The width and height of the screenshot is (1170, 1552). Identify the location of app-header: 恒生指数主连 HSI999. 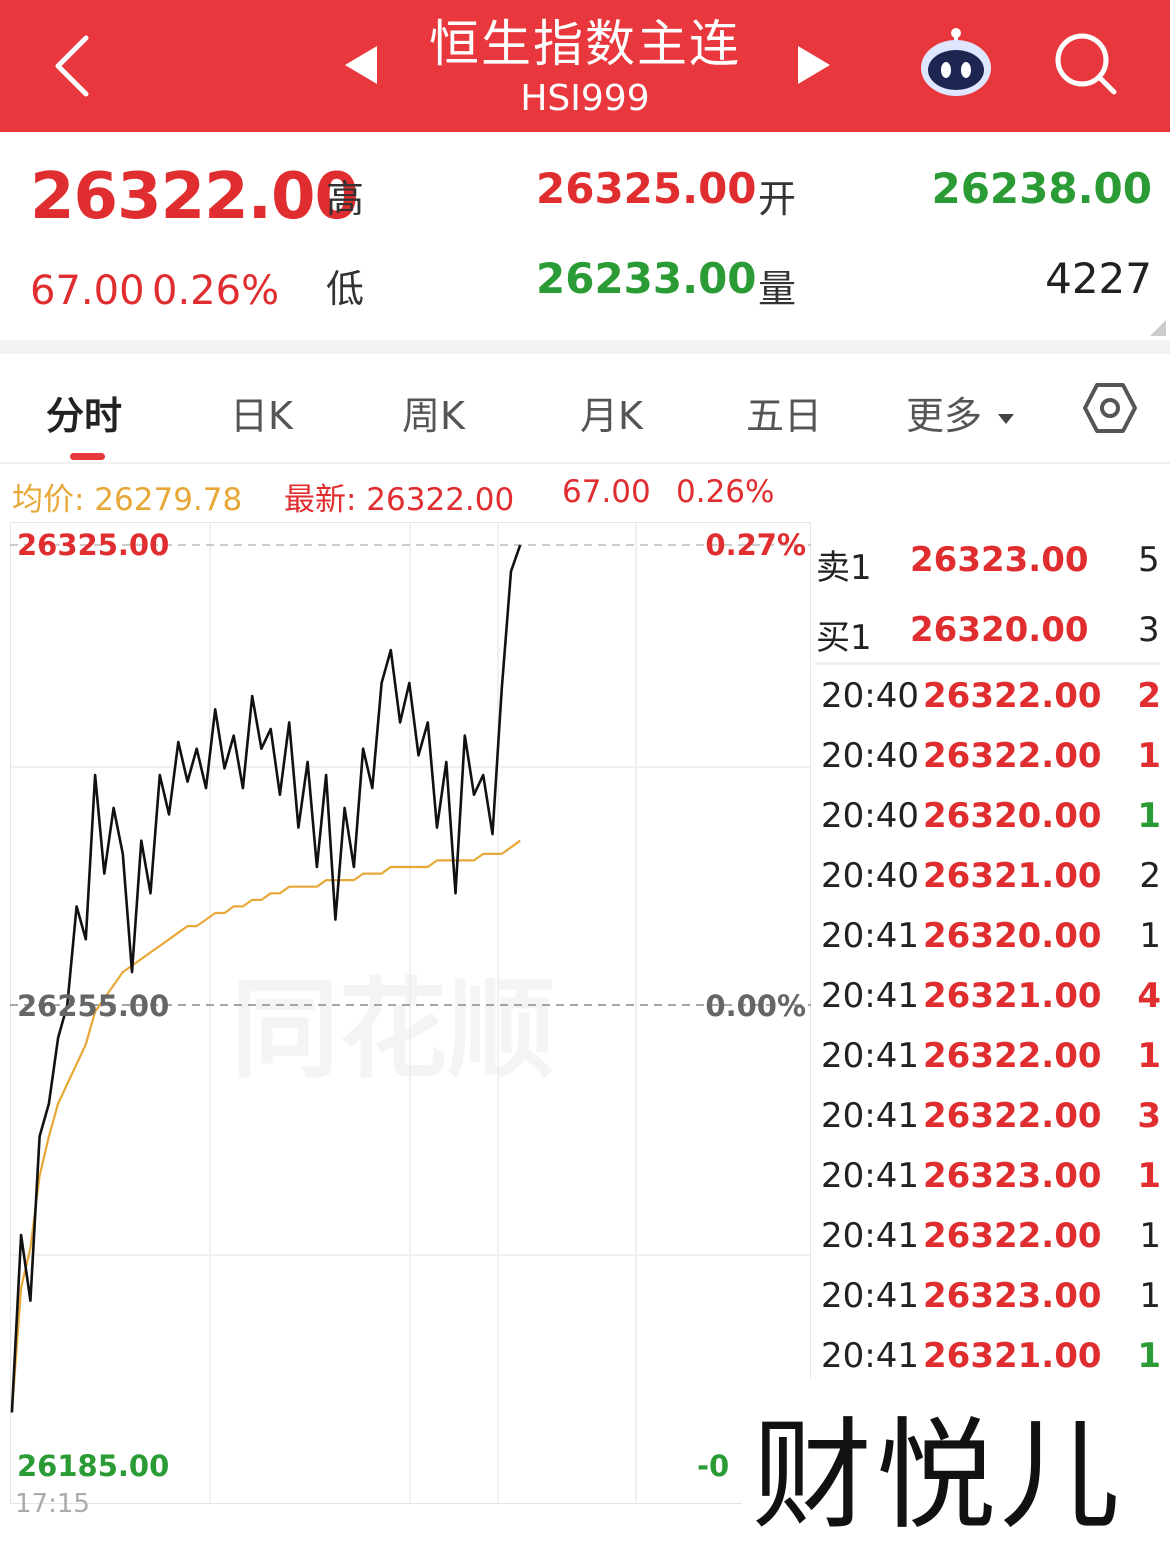
(585, 66).